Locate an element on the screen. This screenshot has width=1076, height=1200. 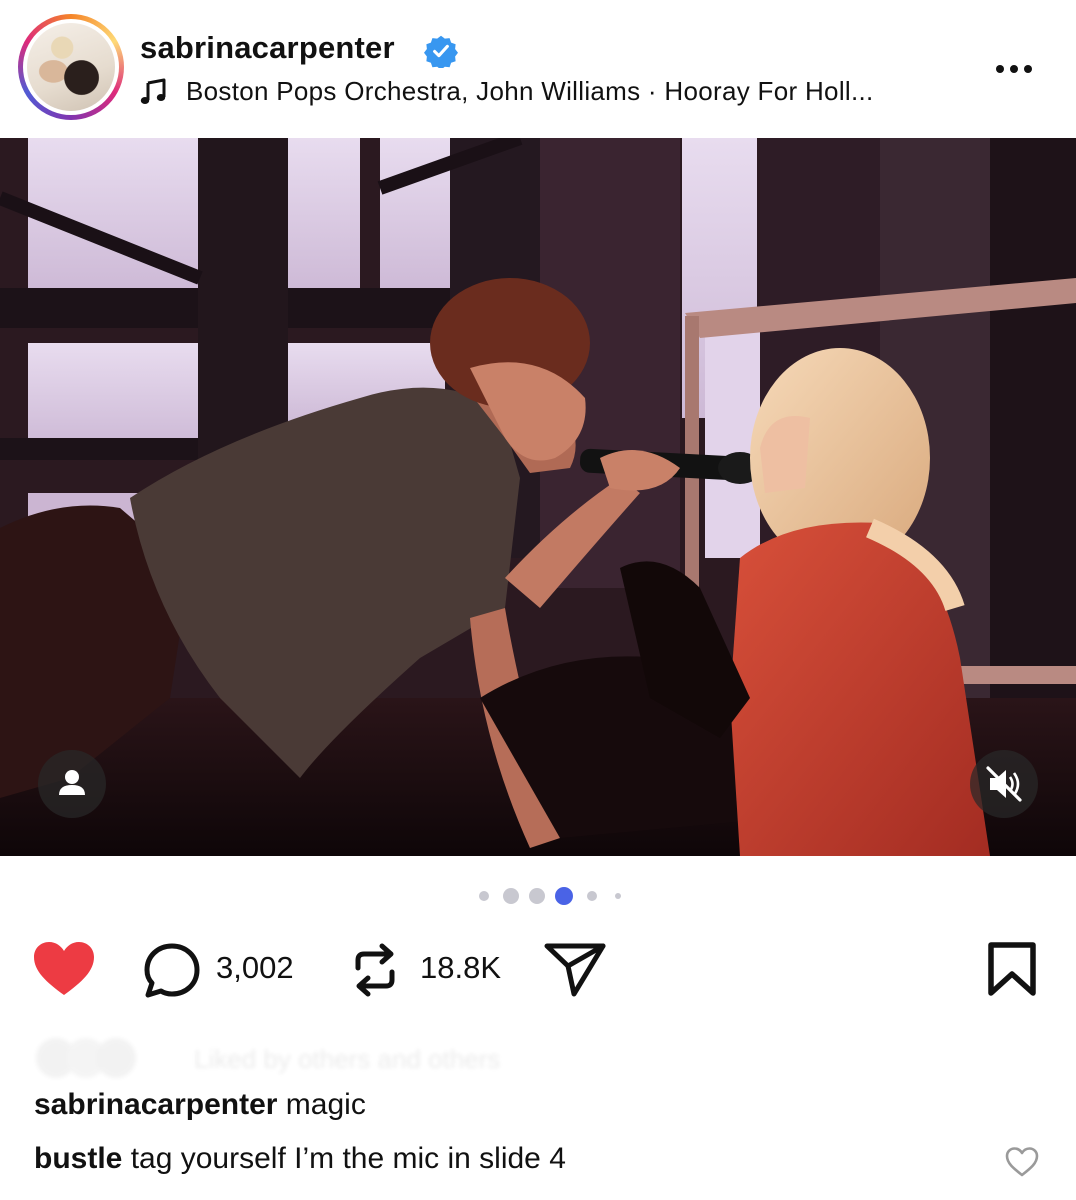
post-username: sabrinacarpenter is located at coordinates (267, 48).